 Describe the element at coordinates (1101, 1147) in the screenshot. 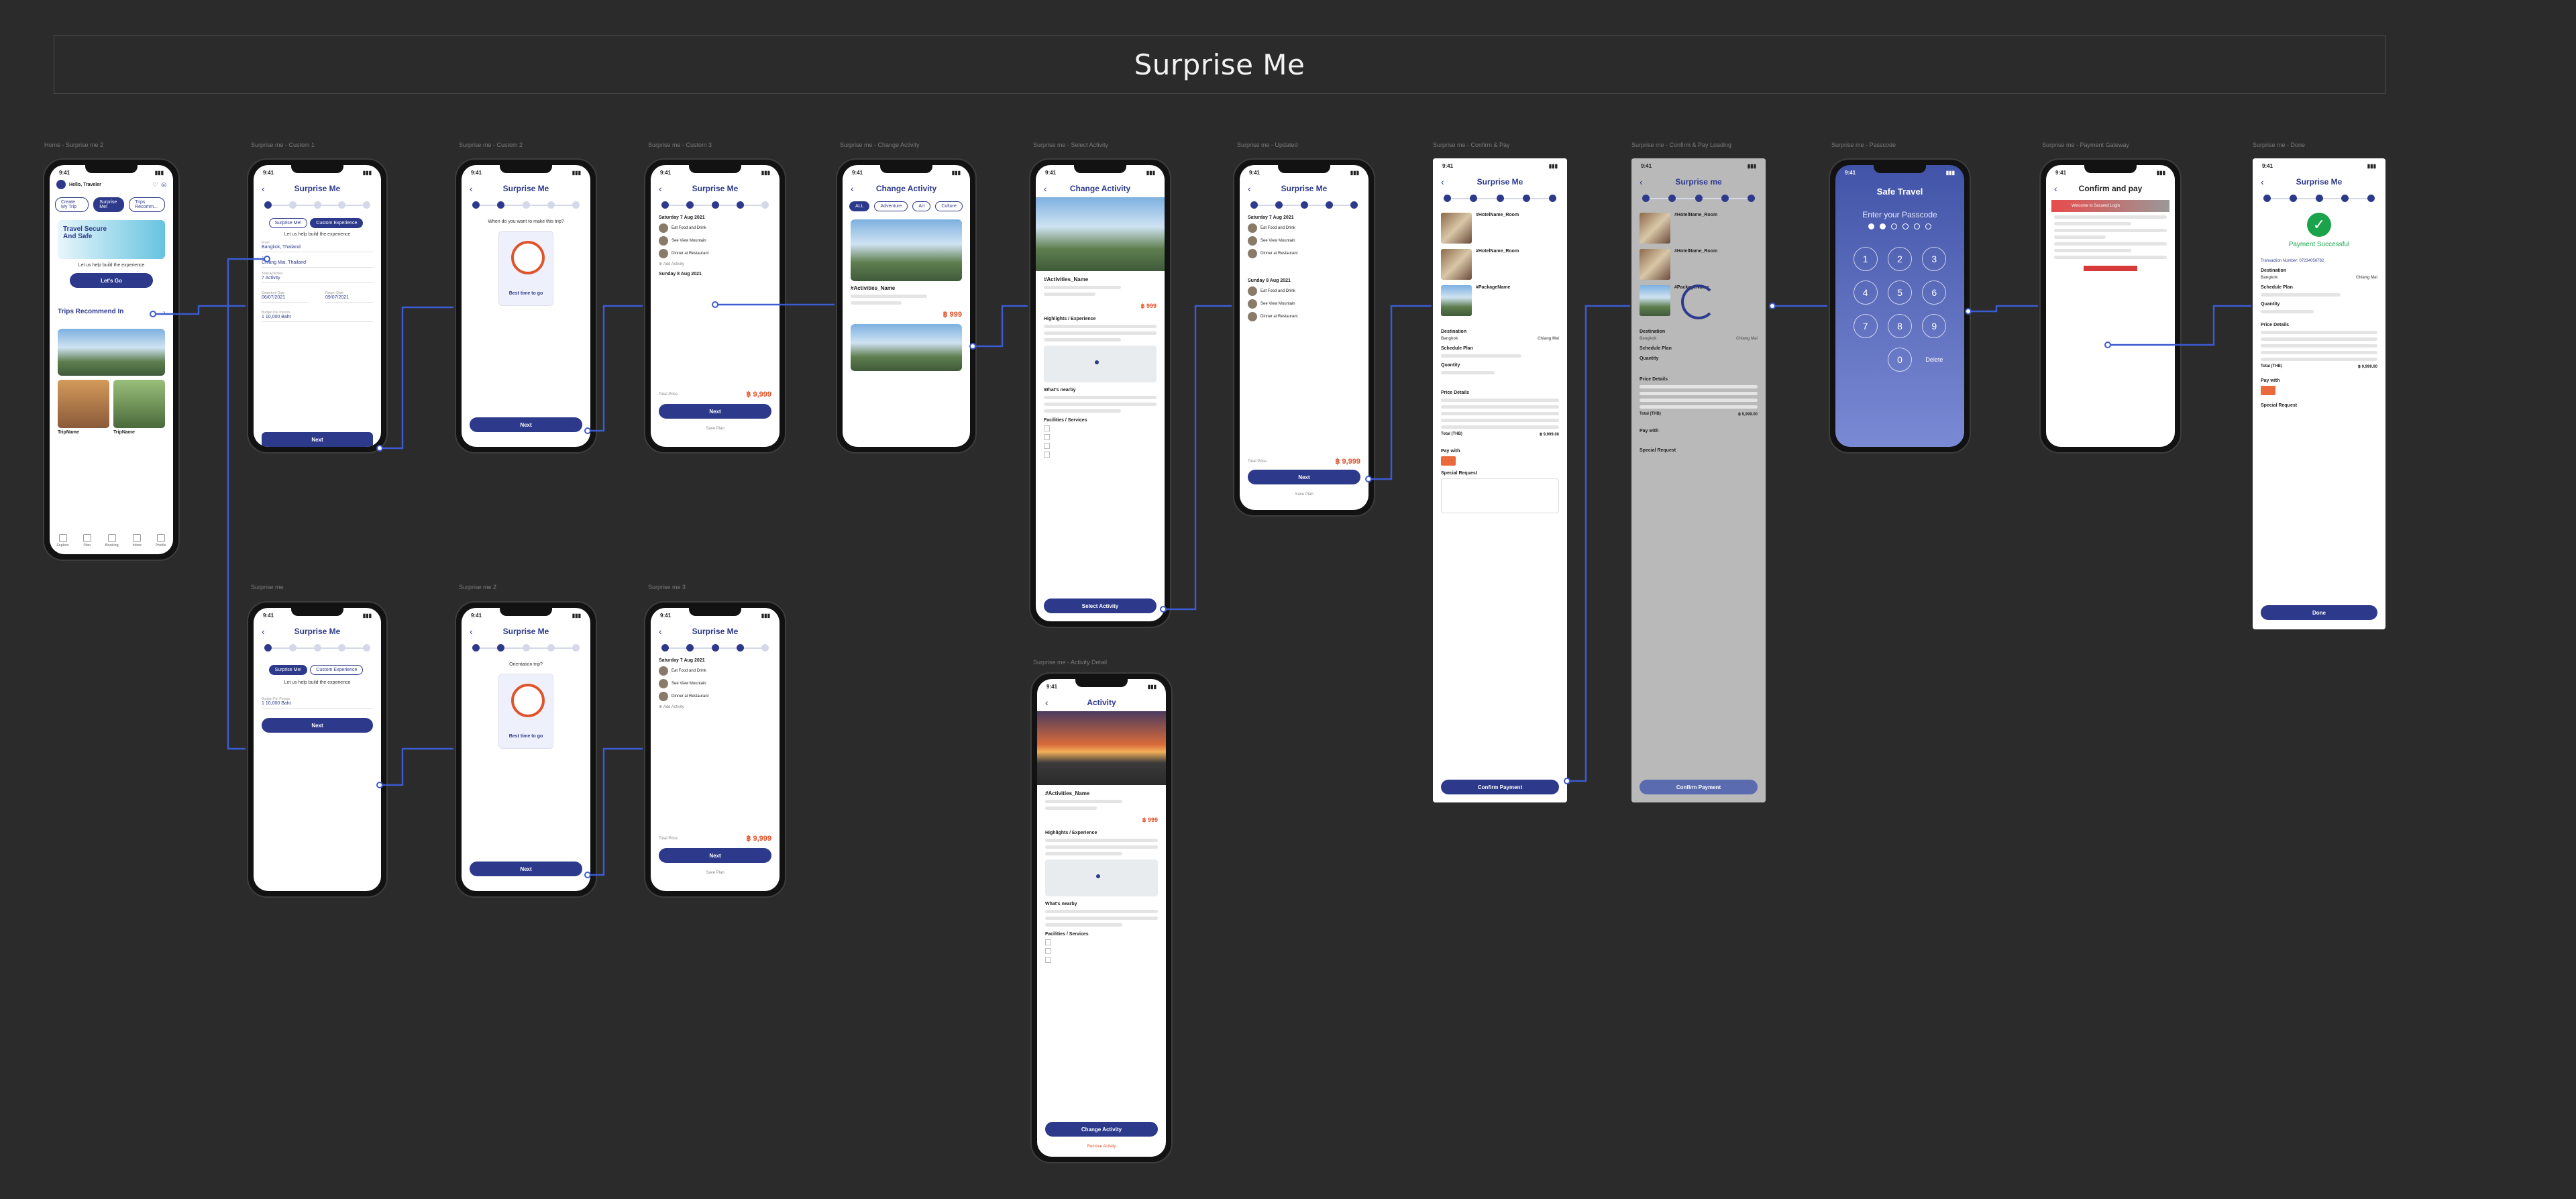

I see `remove-activity-link: Remove Activity` at that location.